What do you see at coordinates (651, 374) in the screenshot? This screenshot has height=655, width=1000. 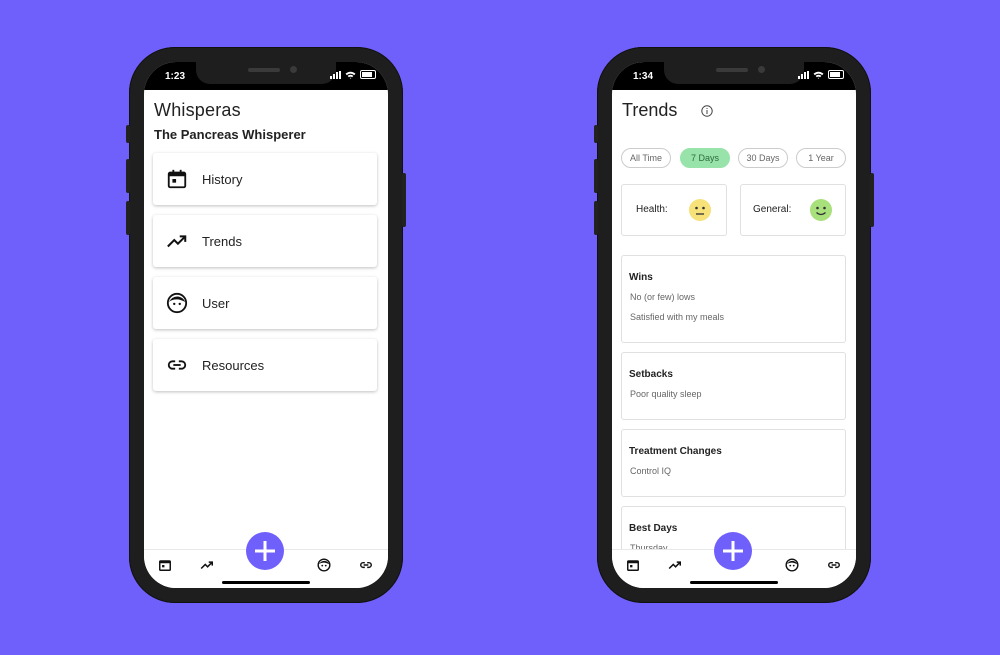 I see `card-title: Setbacks` at bounding box center [651, 374].